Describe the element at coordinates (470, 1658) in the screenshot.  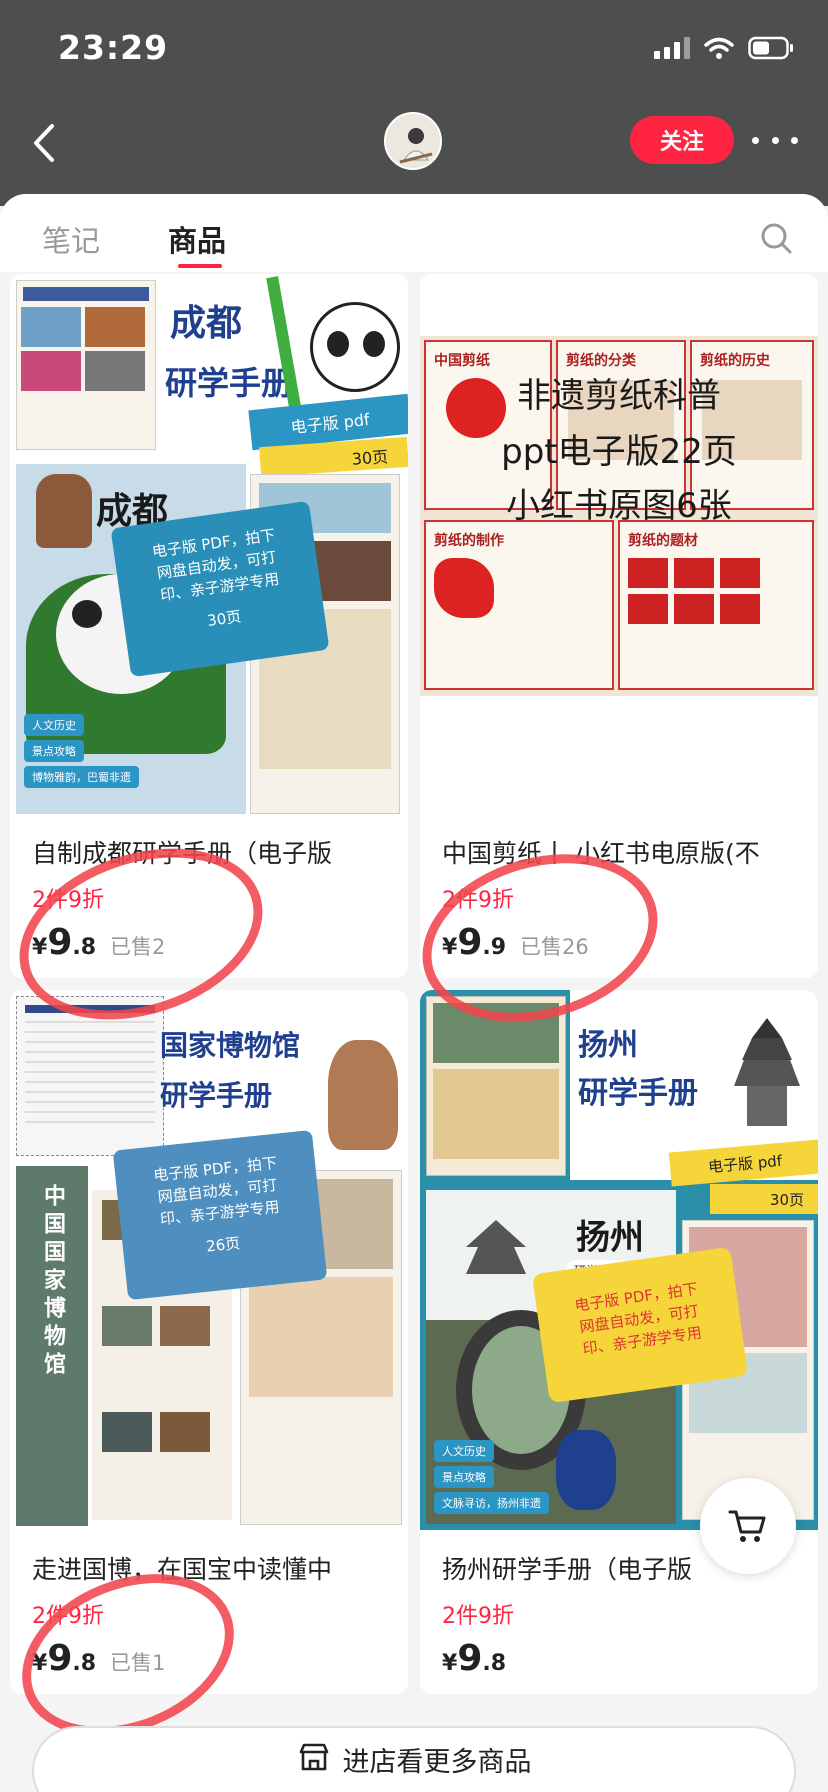
I see `price-integer: 9` at that location.